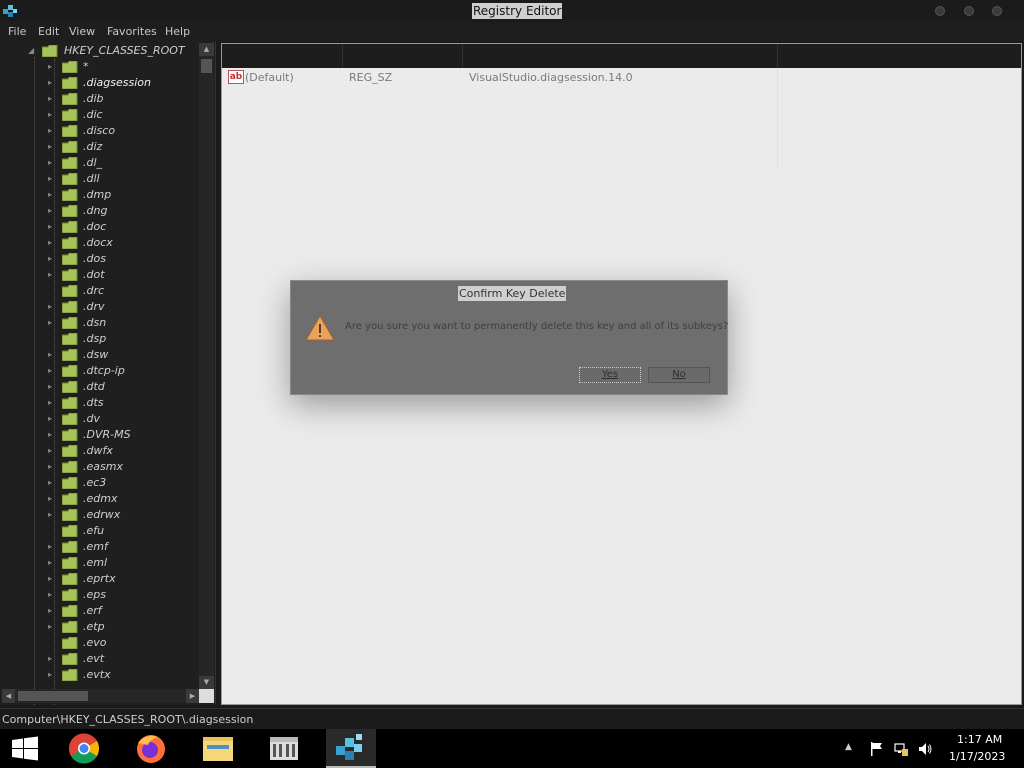  Describe the element at coordinates (82, 31) in the screenshot. I see `menu-view: View` at that location.